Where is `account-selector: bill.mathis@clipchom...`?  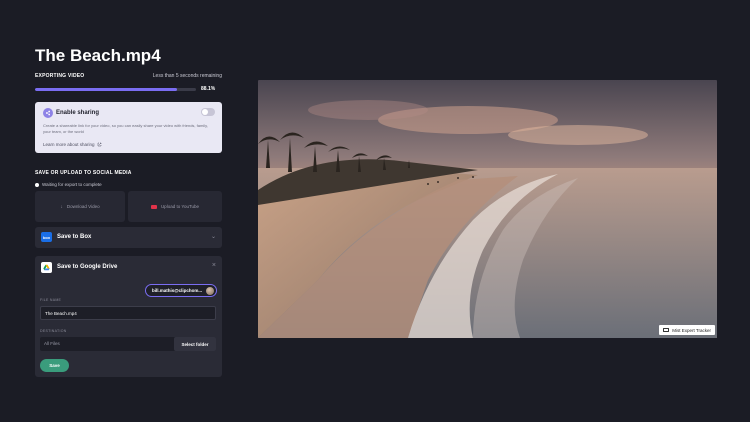
account-selector: bill.mathis@clipchom... is located at coordinates (181, 290).